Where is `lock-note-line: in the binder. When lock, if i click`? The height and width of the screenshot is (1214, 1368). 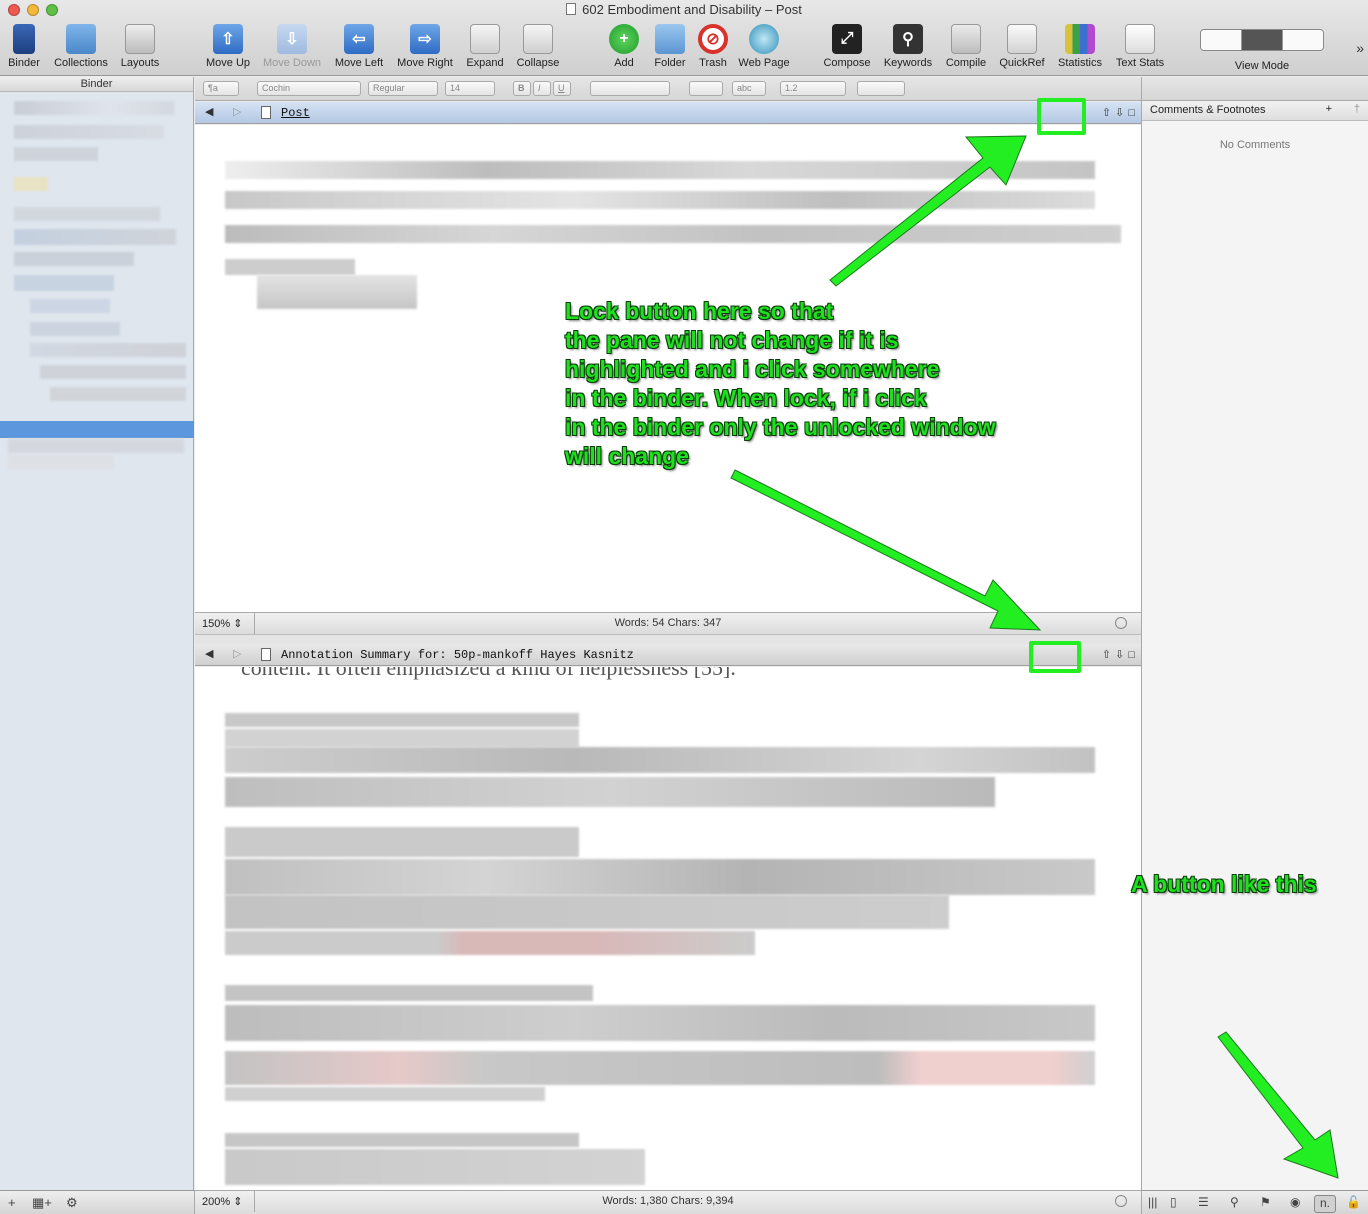 lock-note-line: in the binder. When lock, if i click is located at coordinates (746, 398).